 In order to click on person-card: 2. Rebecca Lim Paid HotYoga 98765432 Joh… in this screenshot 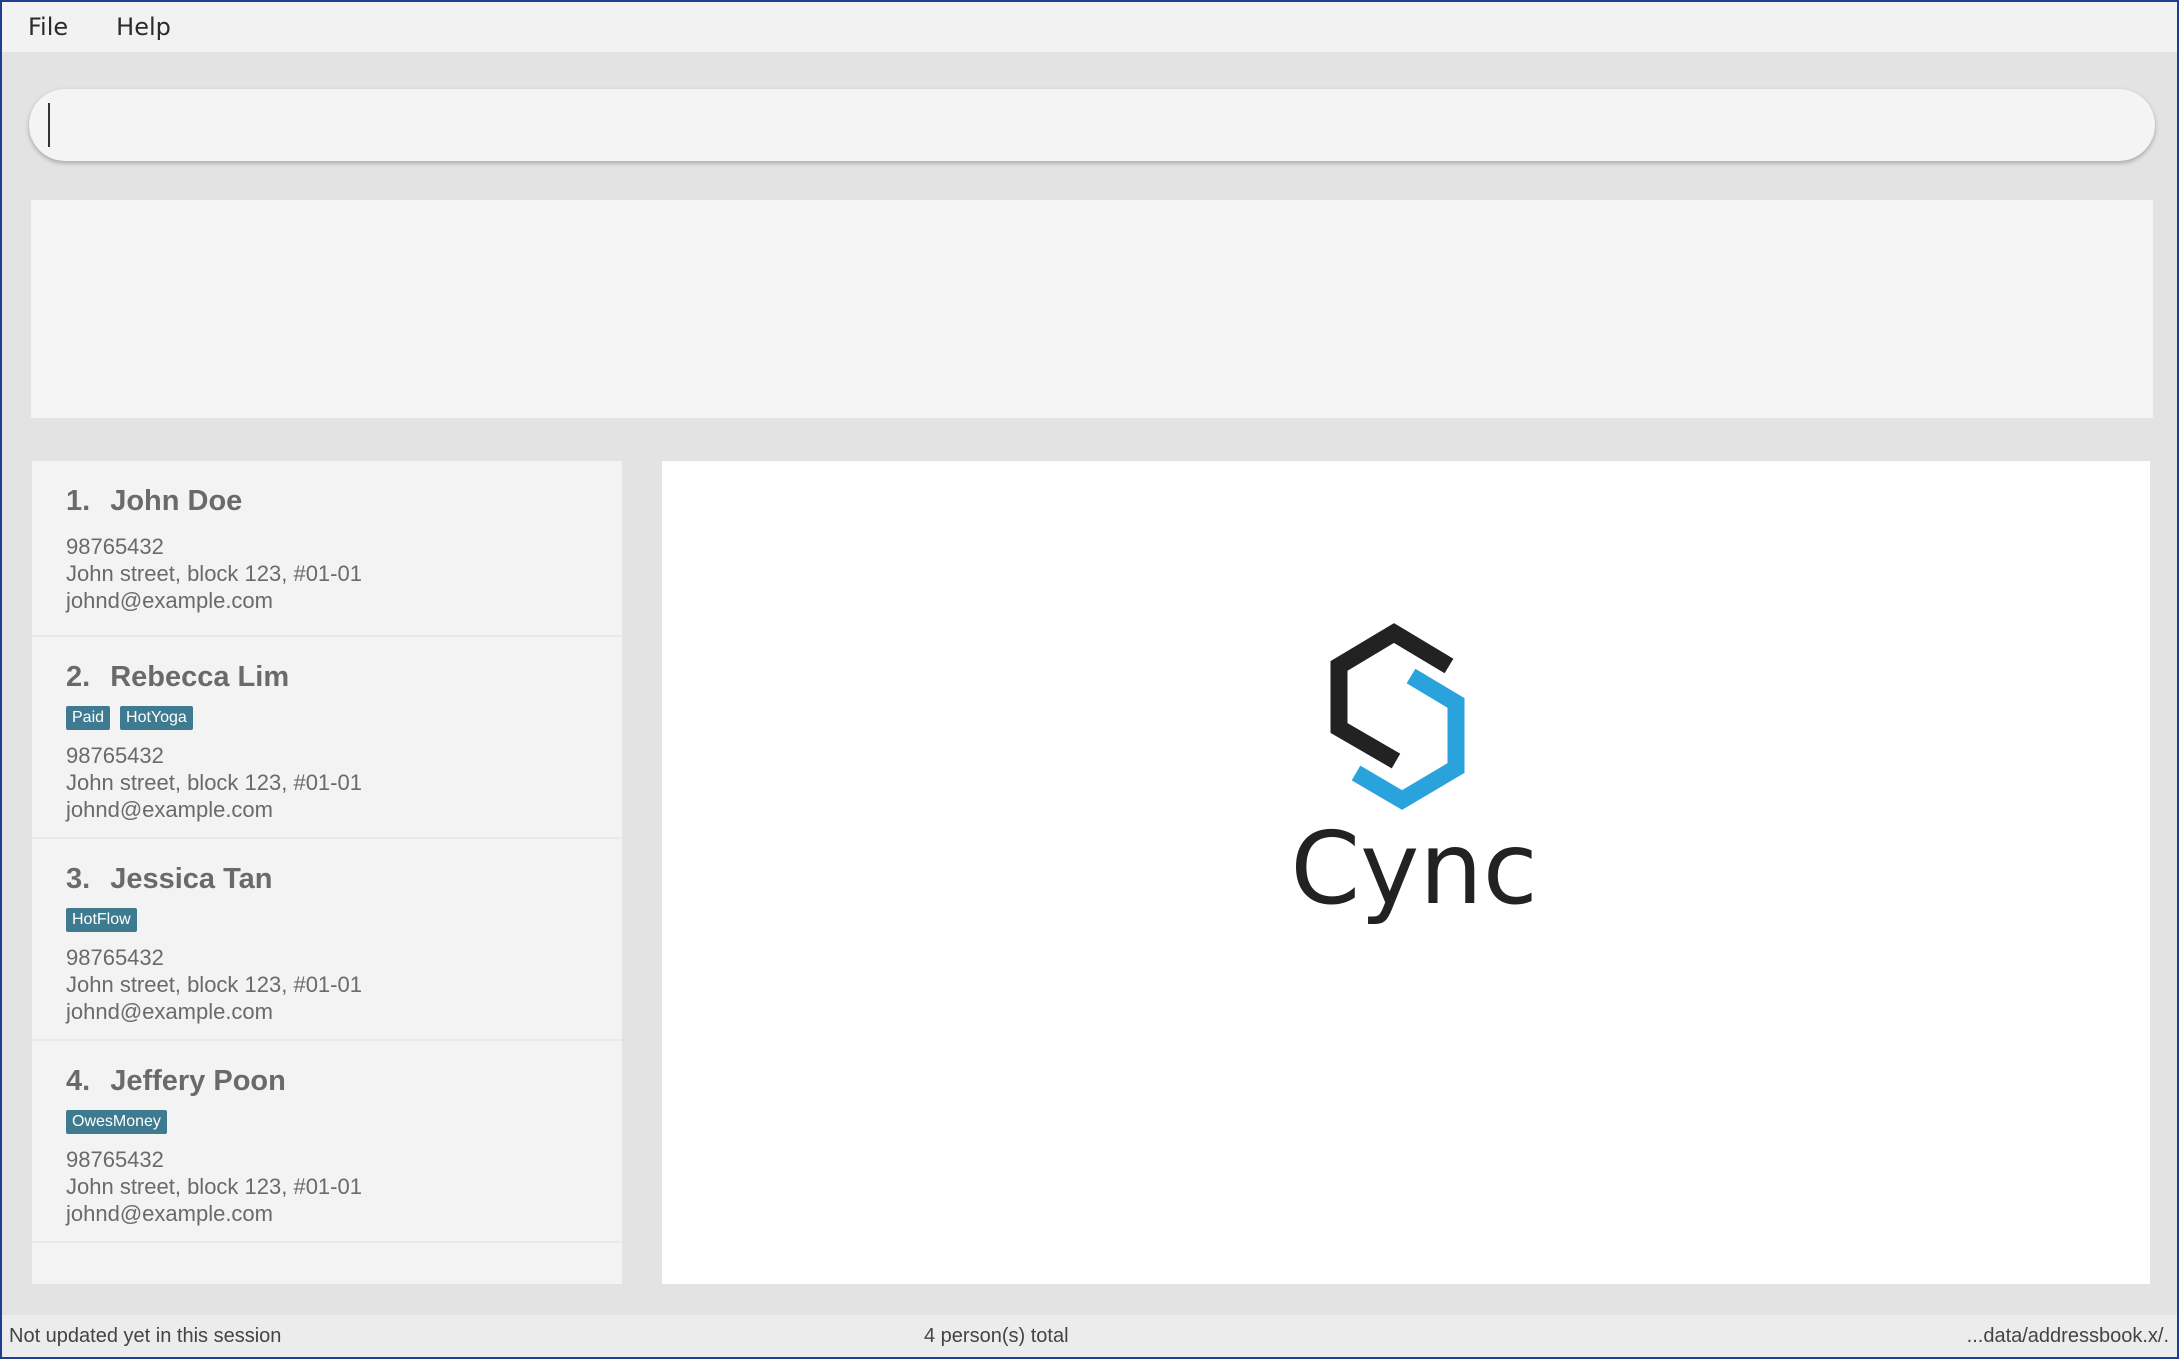, I will do `click(327, 738)`.